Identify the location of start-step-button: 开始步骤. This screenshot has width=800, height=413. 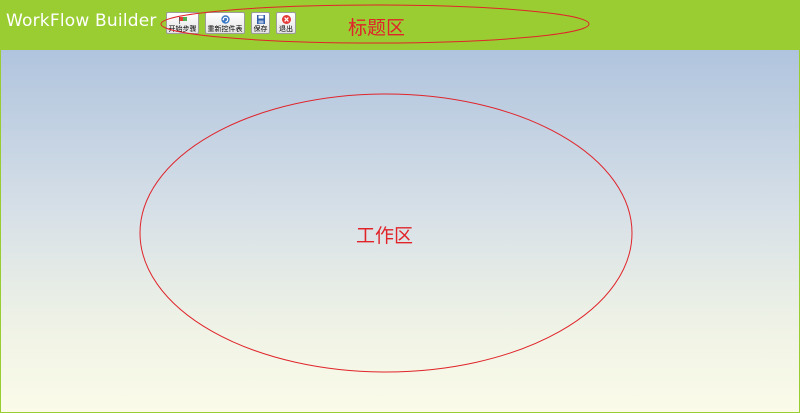
(182, 23).